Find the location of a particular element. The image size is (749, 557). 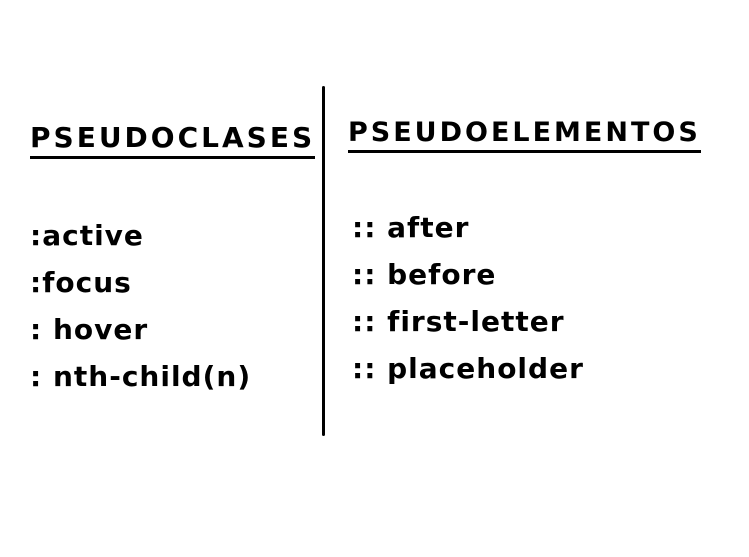

pseudoclass-item-focus: :focus is located at coordinates (81, 282).